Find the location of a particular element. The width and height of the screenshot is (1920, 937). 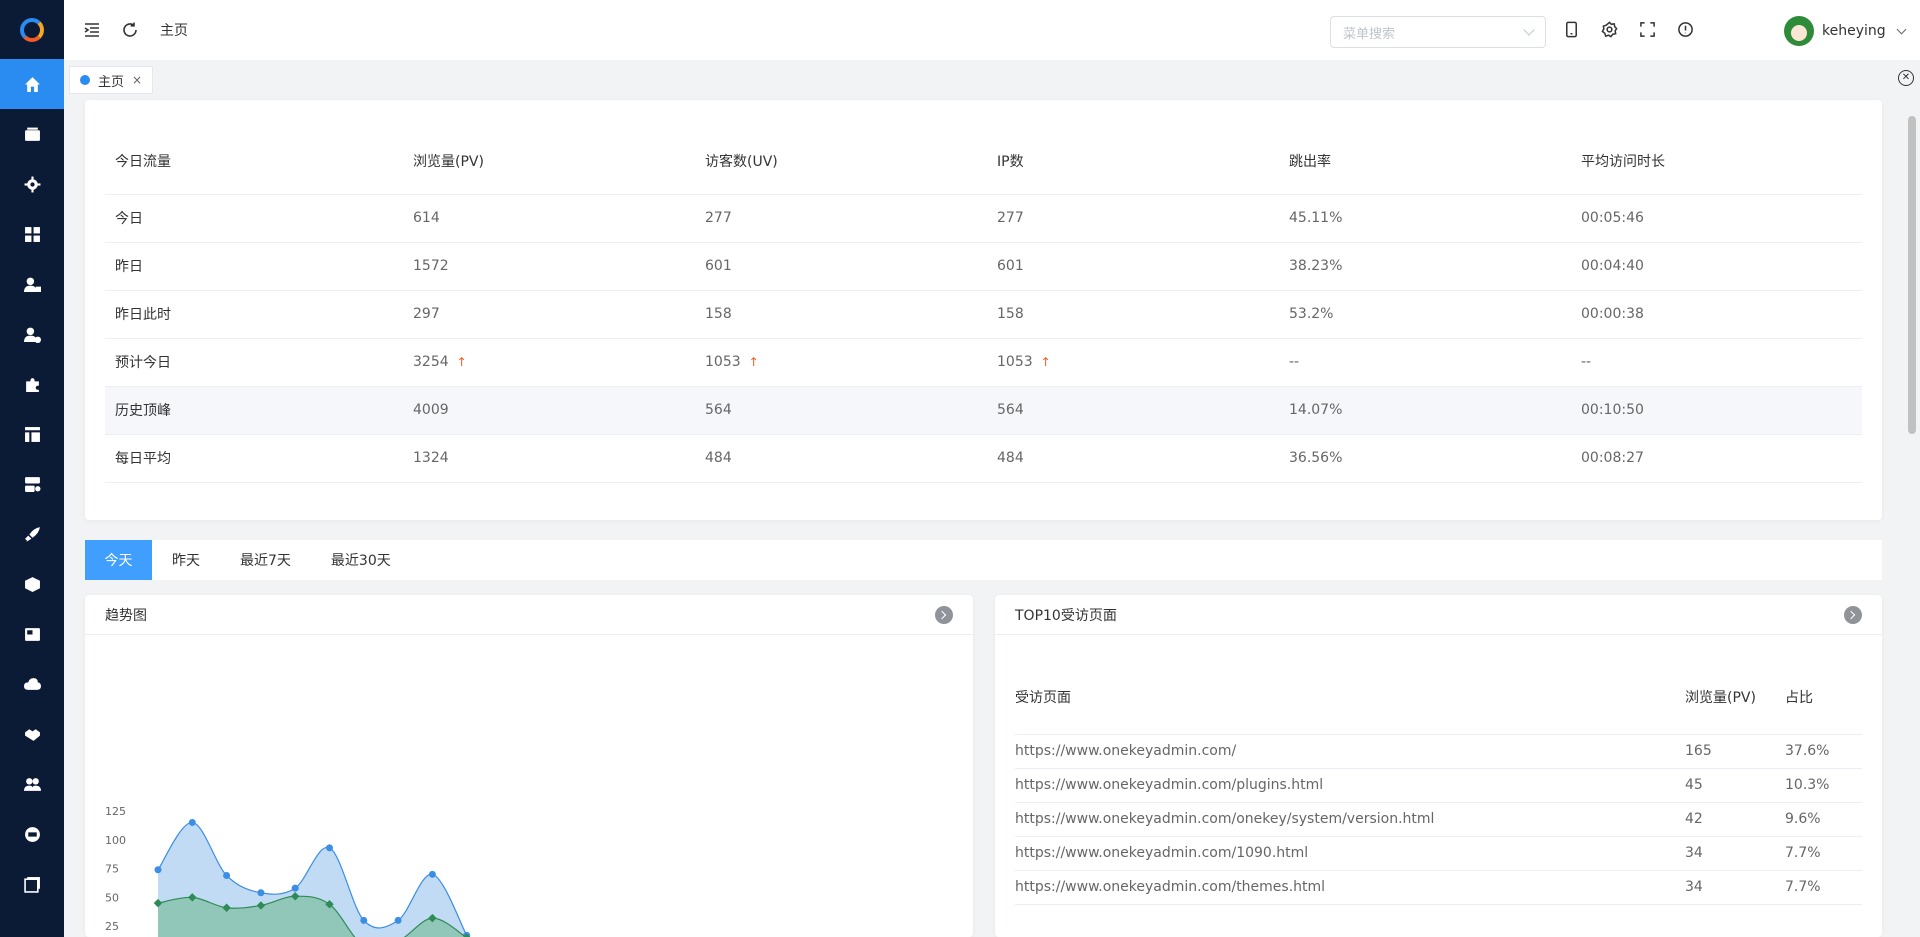

card-header: TOP10受访页面 is located at coordinates (1438, 615).